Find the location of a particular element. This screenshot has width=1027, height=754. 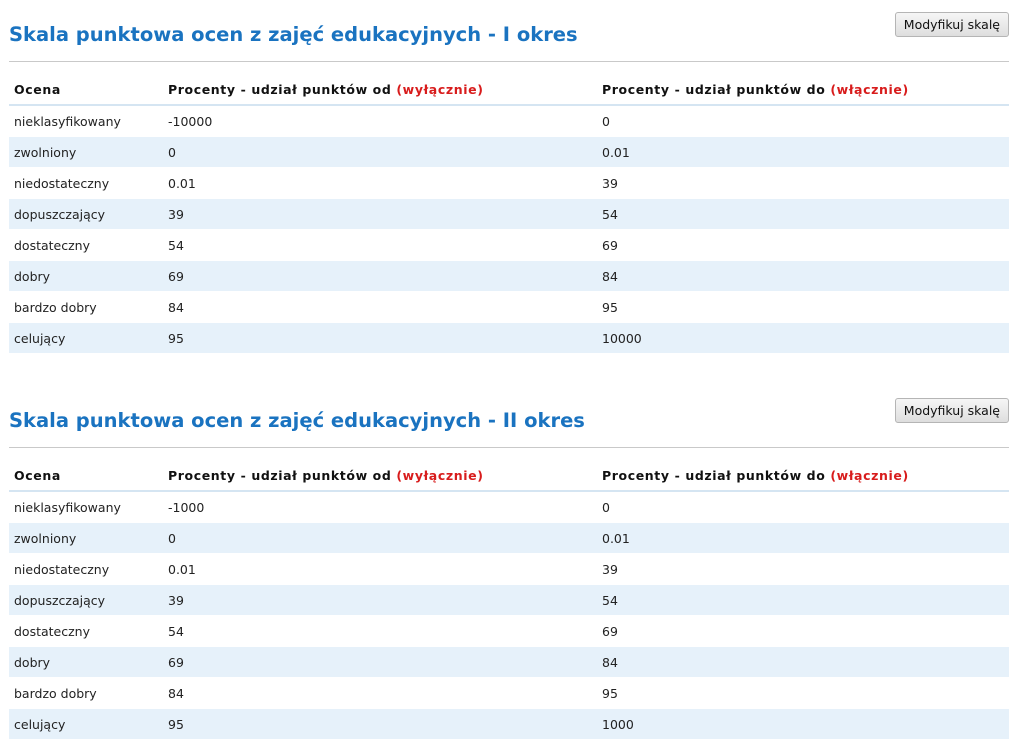

table-row: celujący 95 10000 is located at coordinates (509, 338).